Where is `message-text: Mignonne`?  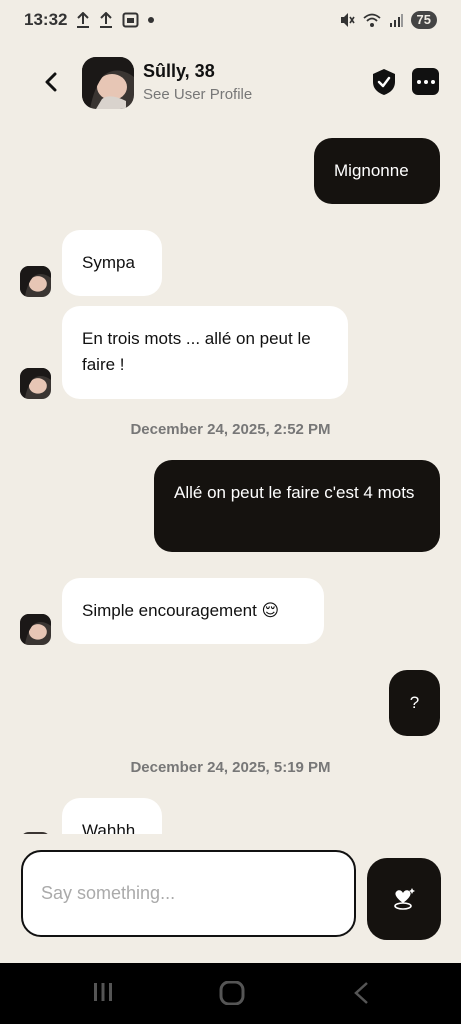
message-text: Mignonne is located at coordinates (371, 170).